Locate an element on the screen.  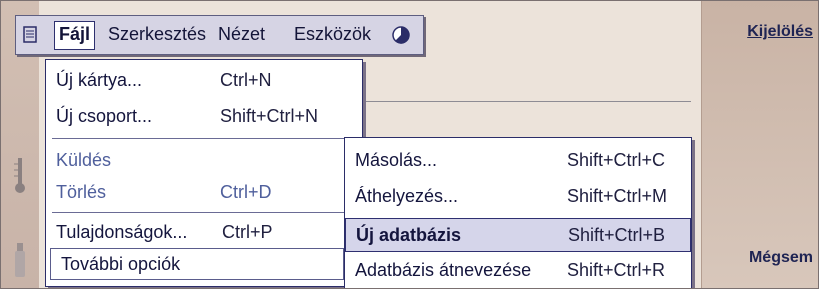
menu-item-shortcut: Ctrl+D is located at coordinates (246, 192).